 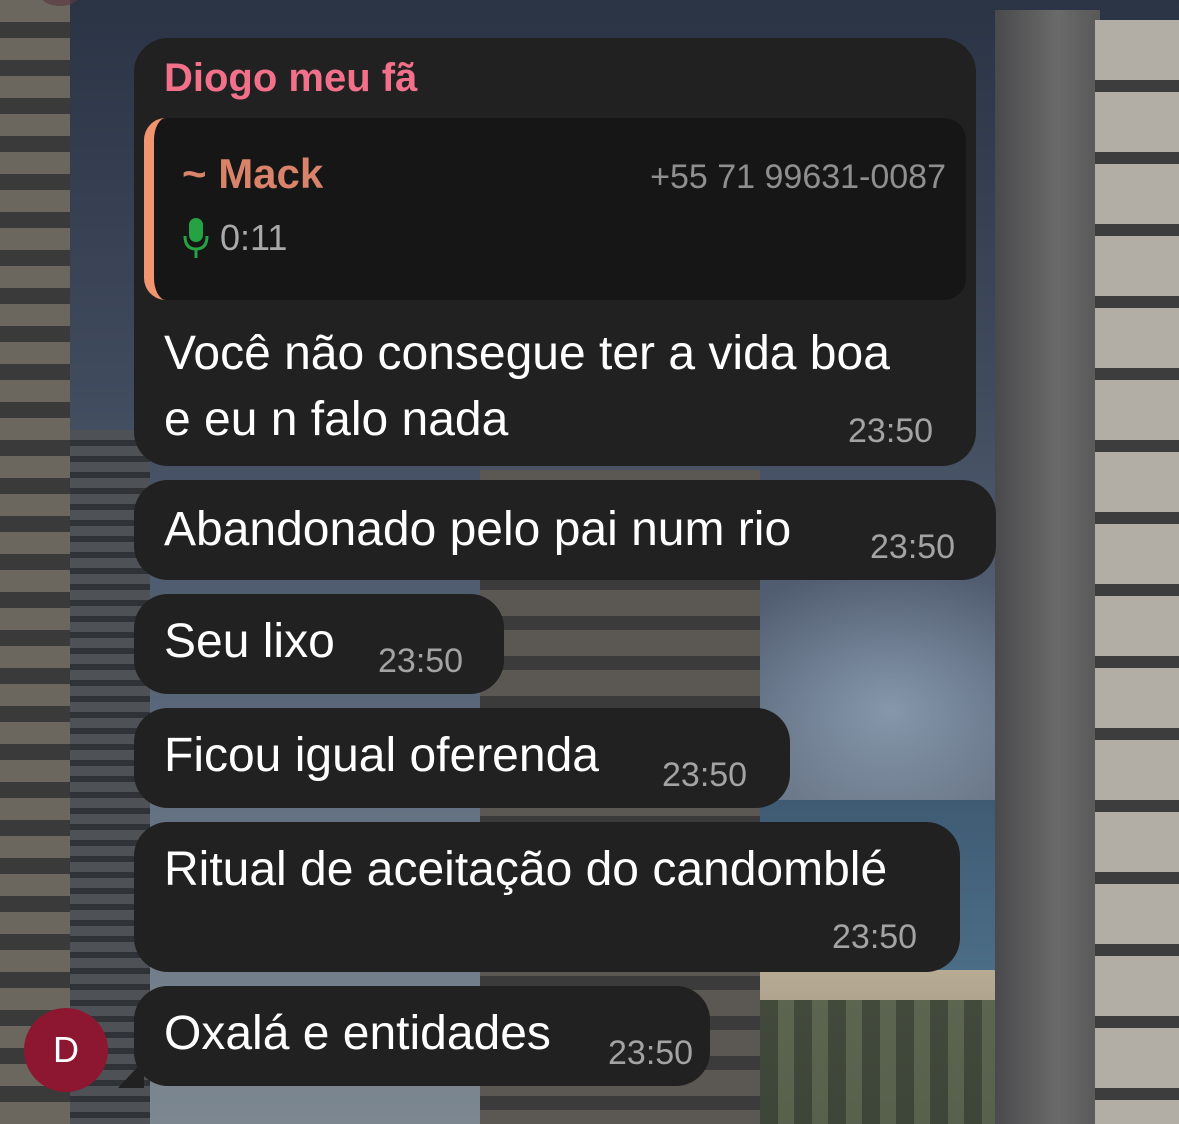 I want to click on previous-avatar-edge, so click(x=60, y=3).